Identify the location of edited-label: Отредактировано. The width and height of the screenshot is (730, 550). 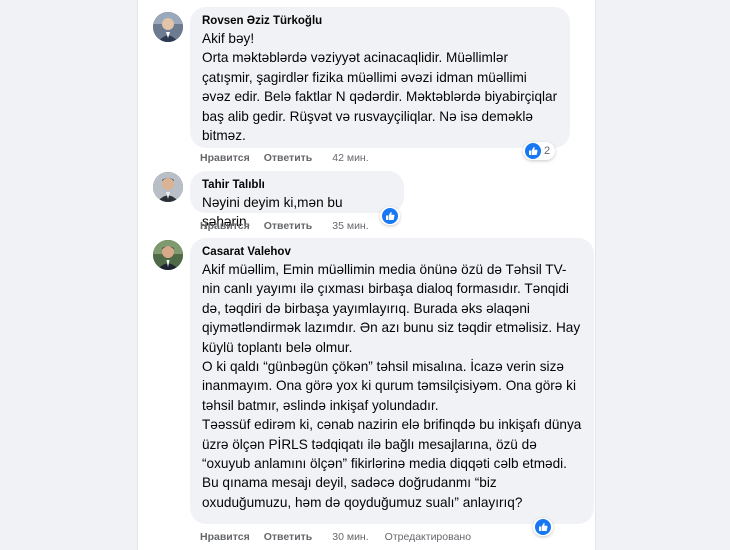
(428, 537).